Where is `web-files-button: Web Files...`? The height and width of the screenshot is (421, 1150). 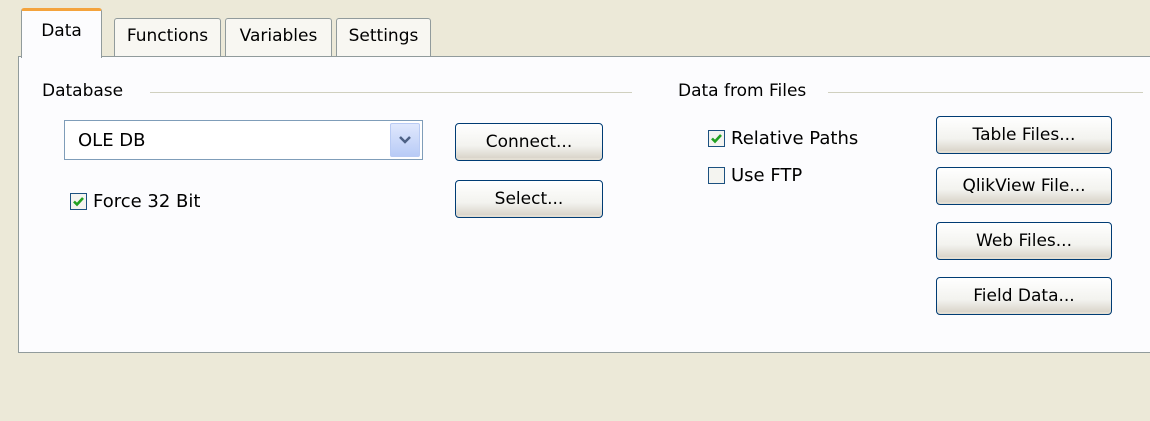 web-files-button: Web Files... is located at coordinates (1024, 241).